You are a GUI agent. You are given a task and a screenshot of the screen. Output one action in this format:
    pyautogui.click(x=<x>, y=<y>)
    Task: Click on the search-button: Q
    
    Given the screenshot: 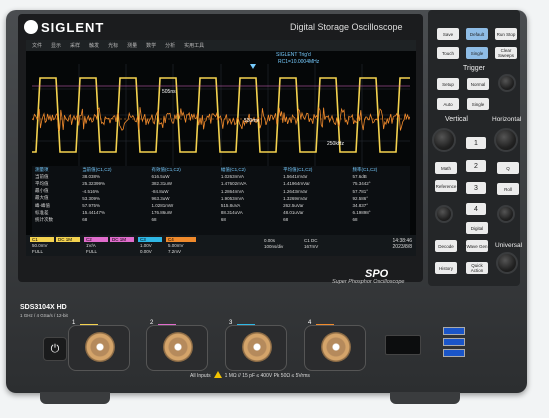 What is the action you would take?
    pyautogui.click(x=508, y=168)
    